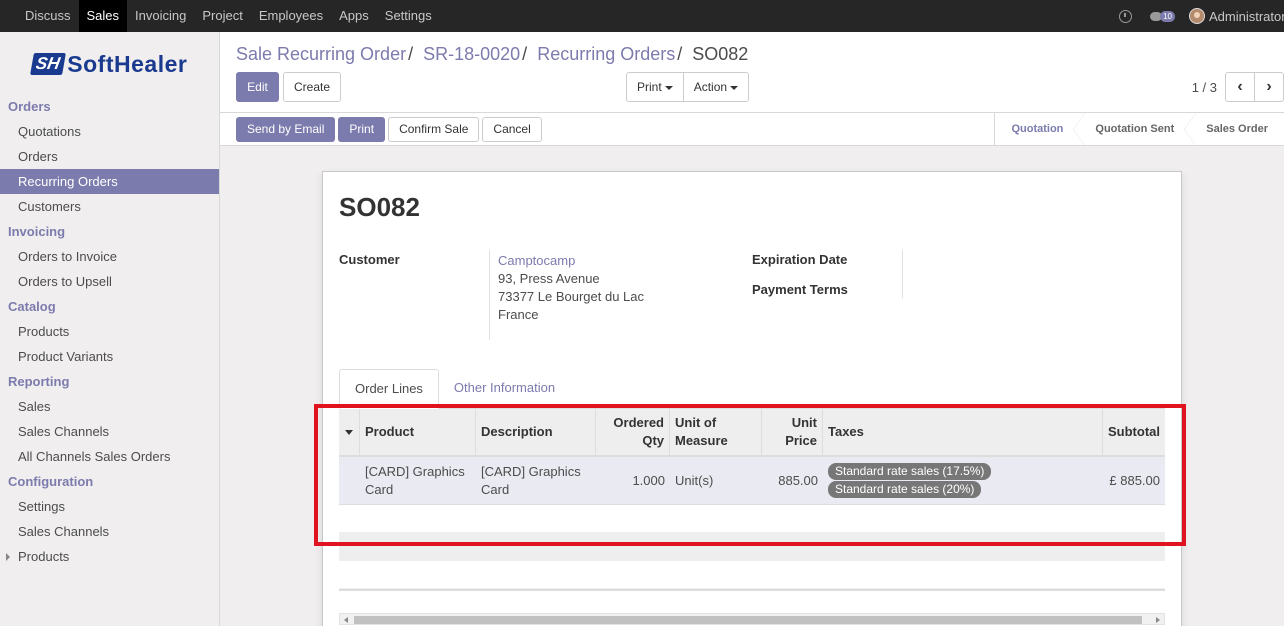  What do you see at coordinates (109, 456) in the screenshot?
I see `sidebar-item-all-channels-sales-orders: All Channels Sales Orders` at bounding box center [109, 456].